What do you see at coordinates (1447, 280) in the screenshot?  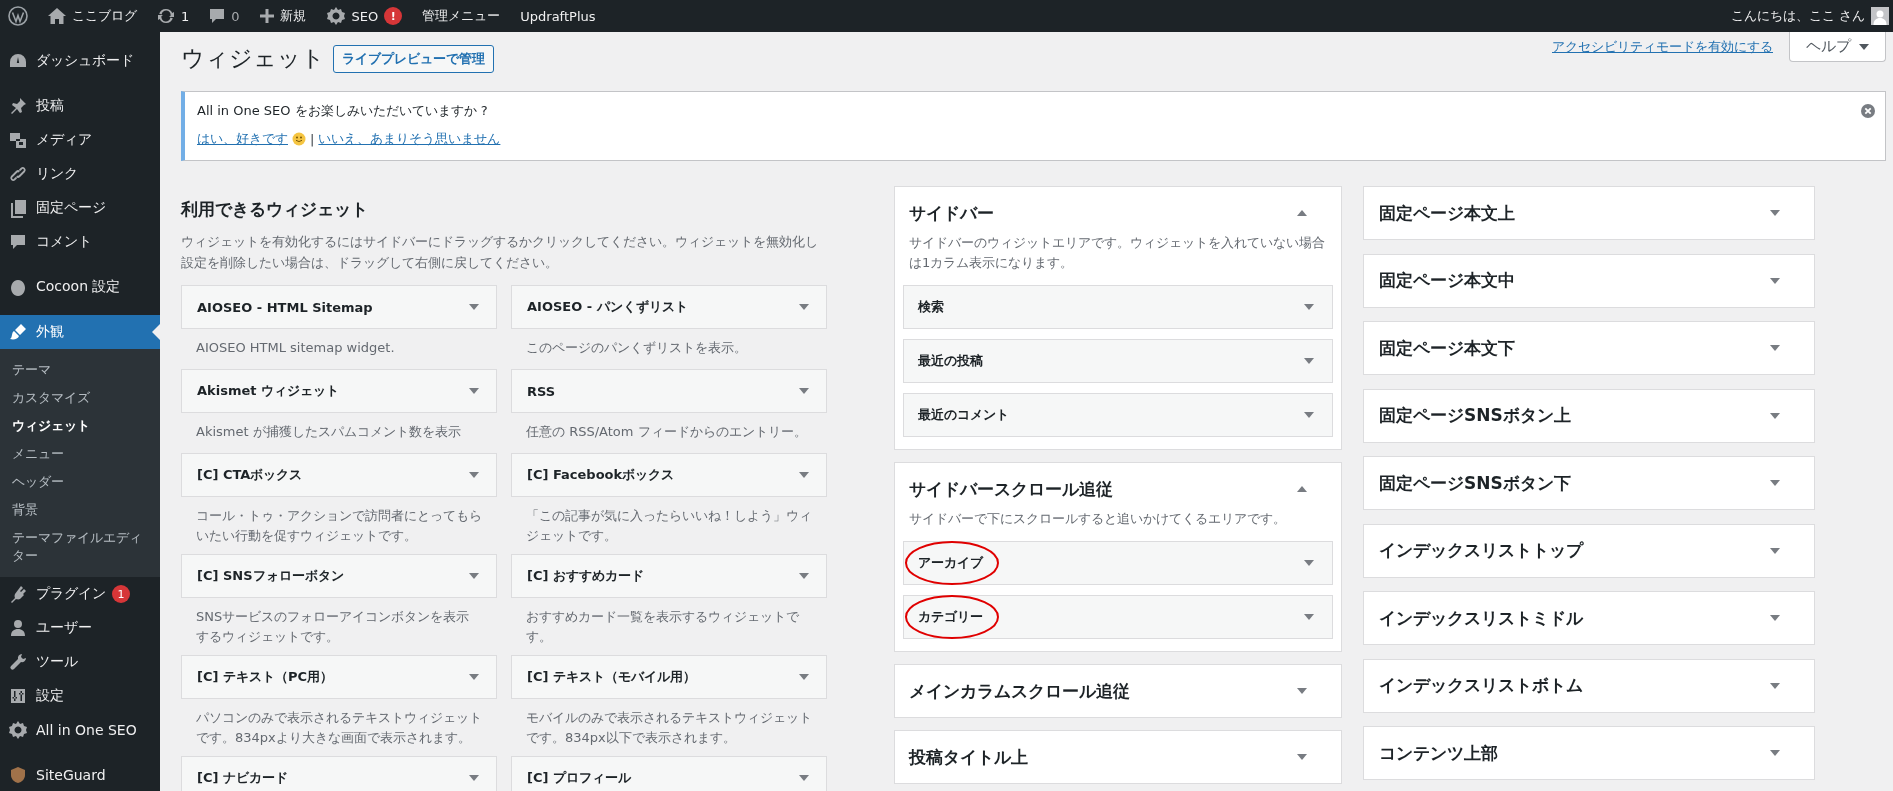 I see `widget-area-title: 固定ページ本文中` at bounding box center [1447, 280].